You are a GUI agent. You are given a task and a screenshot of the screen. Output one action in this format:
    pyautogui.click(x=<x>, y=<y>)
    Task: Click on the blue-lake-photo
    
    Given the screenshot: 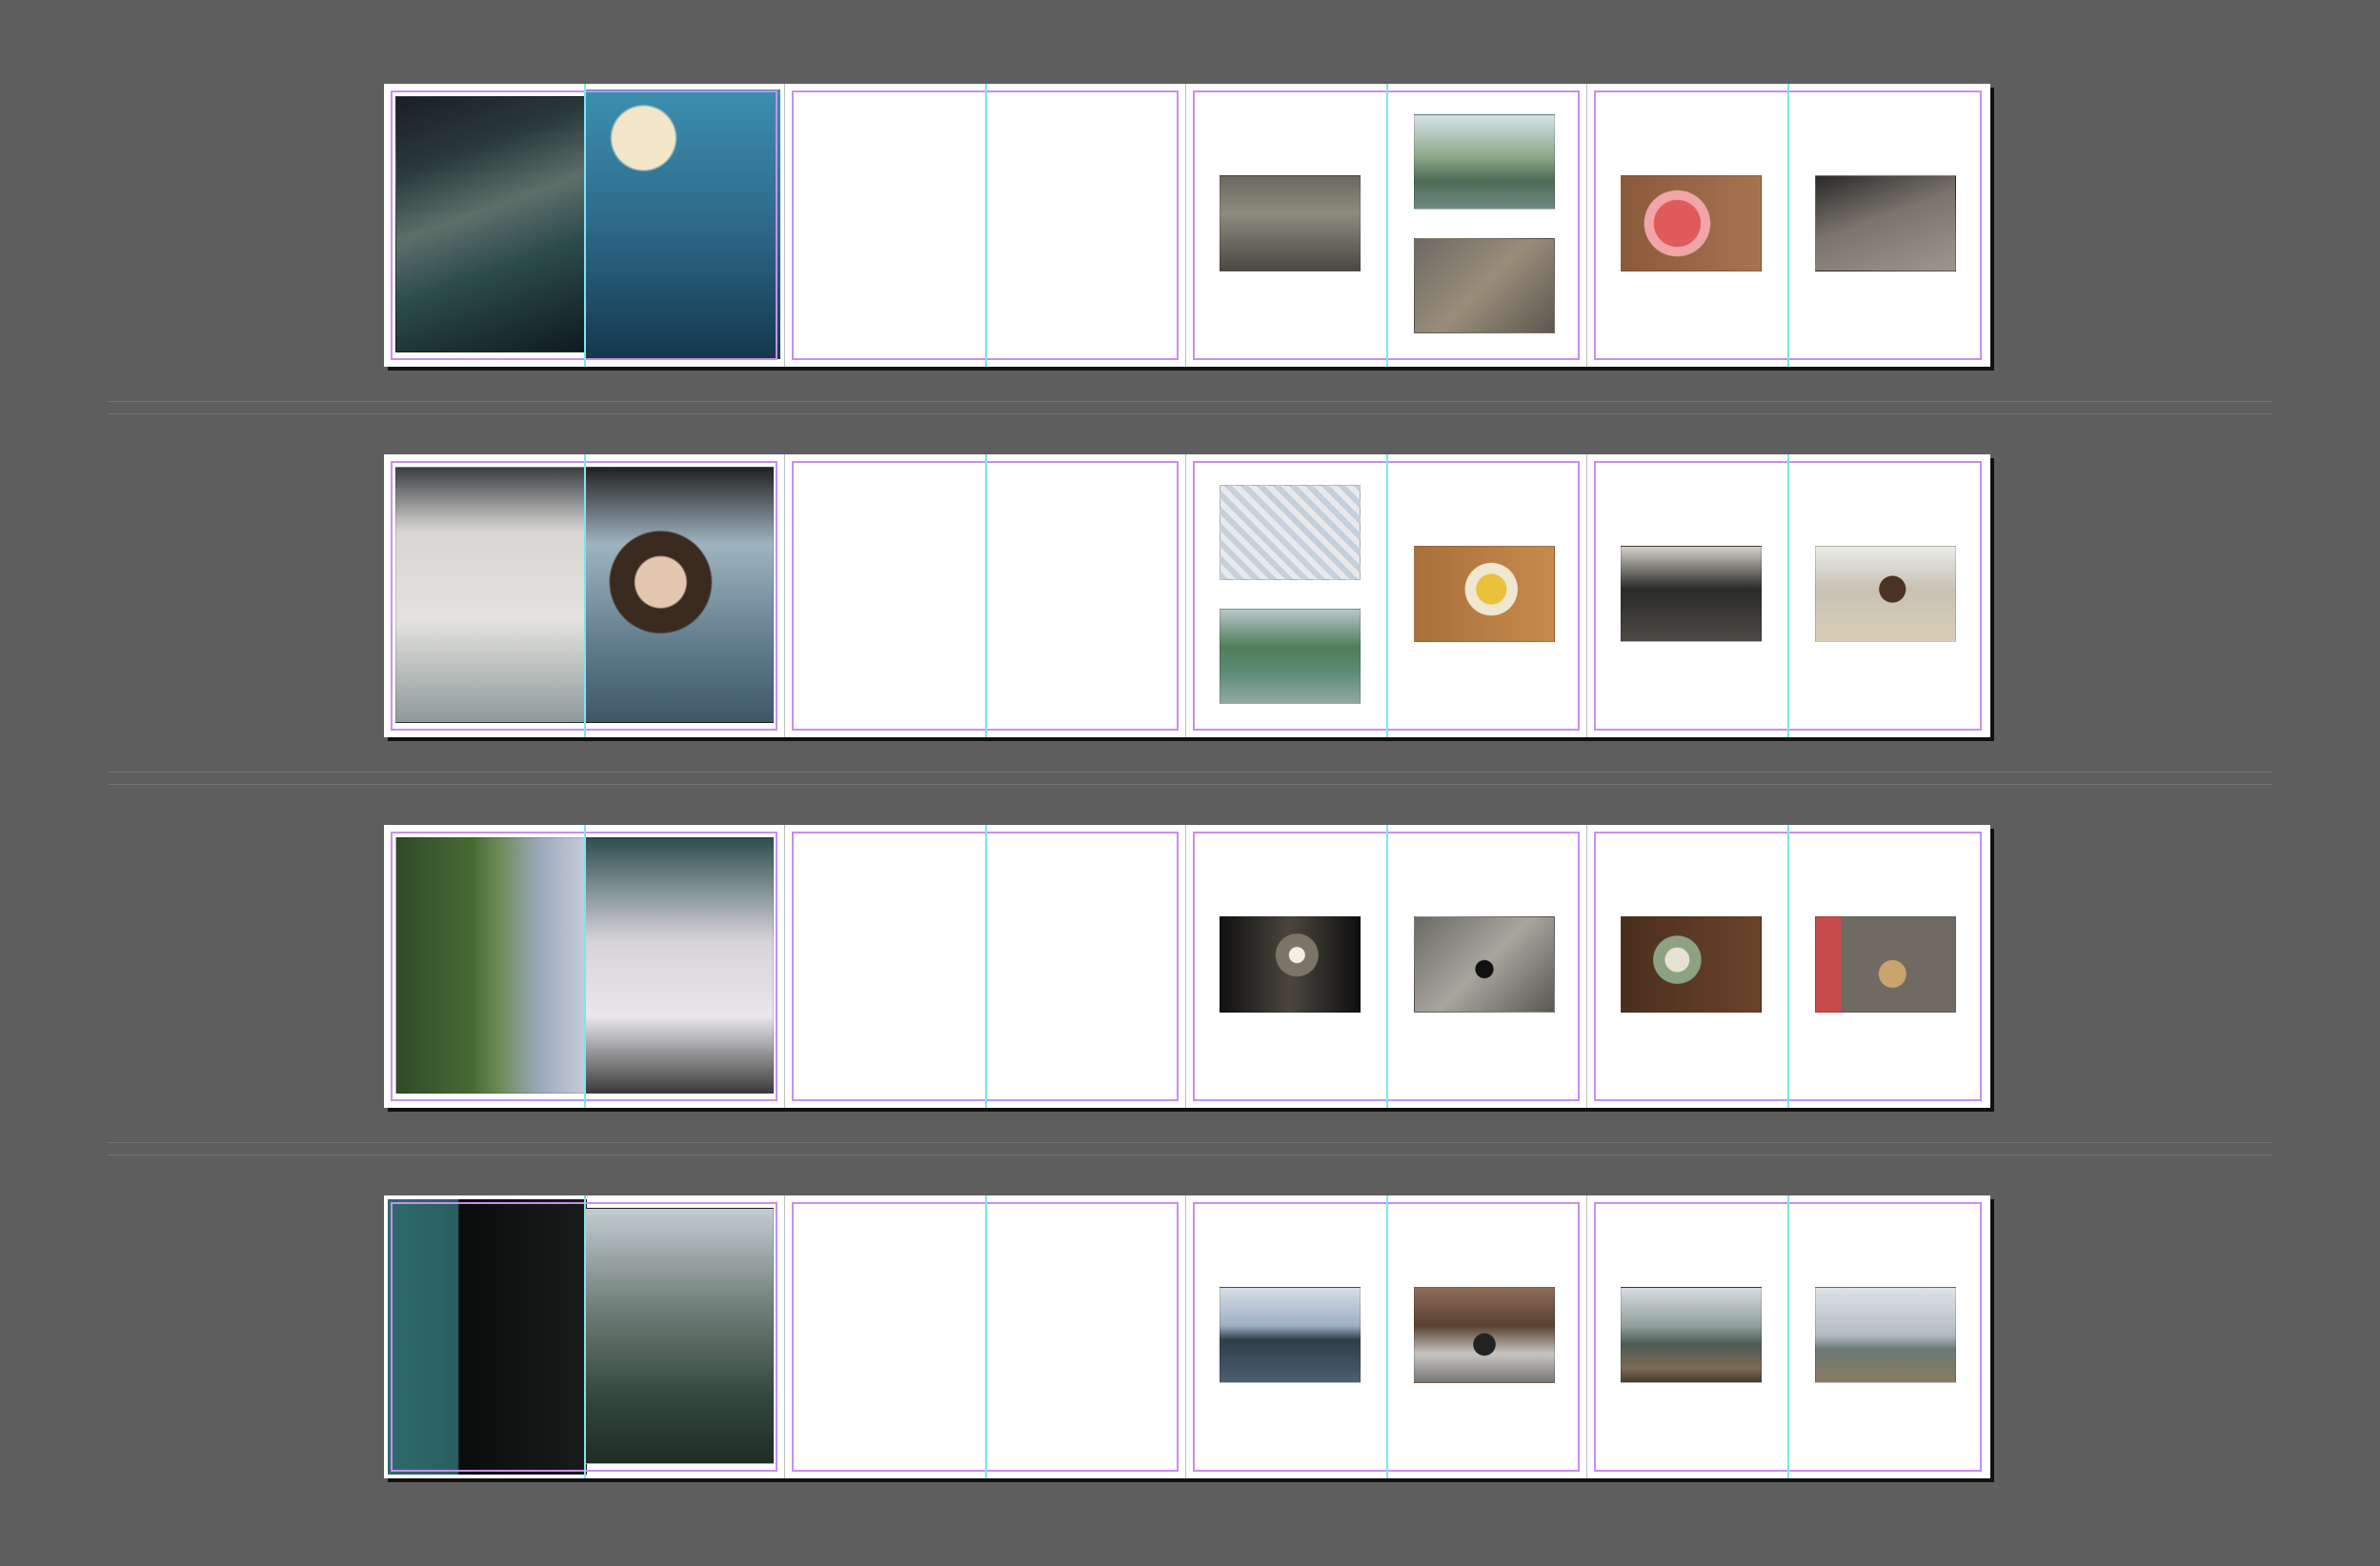 What is the action you would take?
    pyautogui.click(x=1290, y=1335)
    